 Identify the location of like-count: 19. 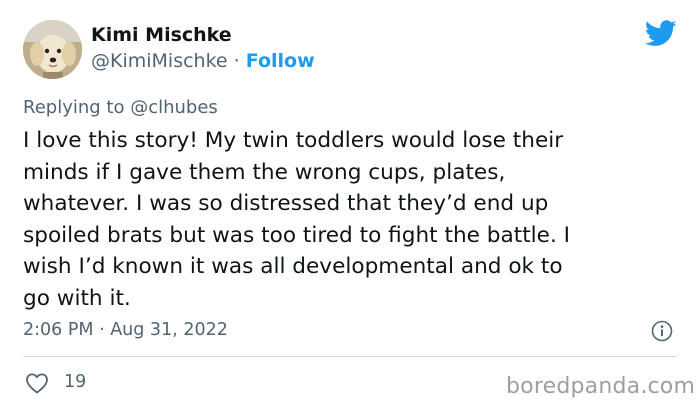
(75, 382).